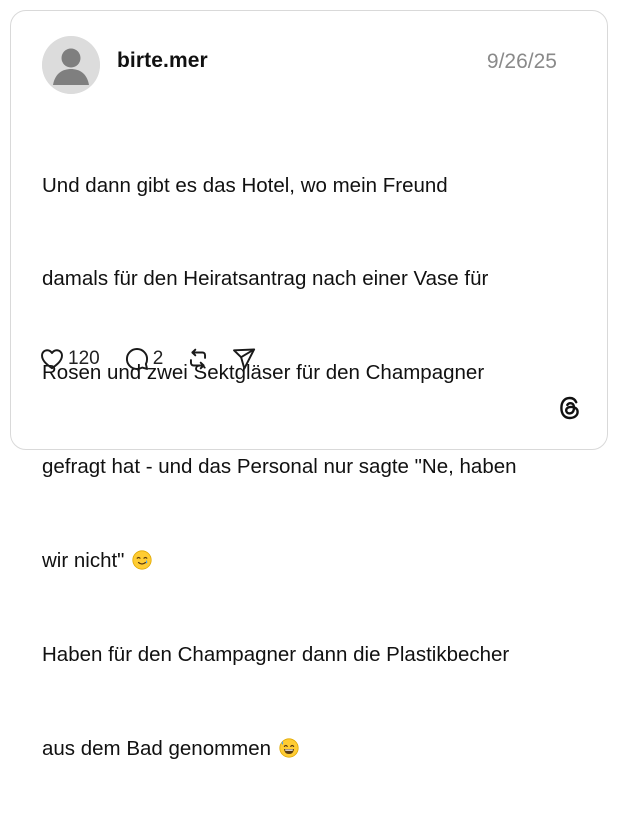  What do you see at coordinates (83, 561) in the screenshot?
I see `post-text-line: wir nicht"` at bounding box center [83, 561].